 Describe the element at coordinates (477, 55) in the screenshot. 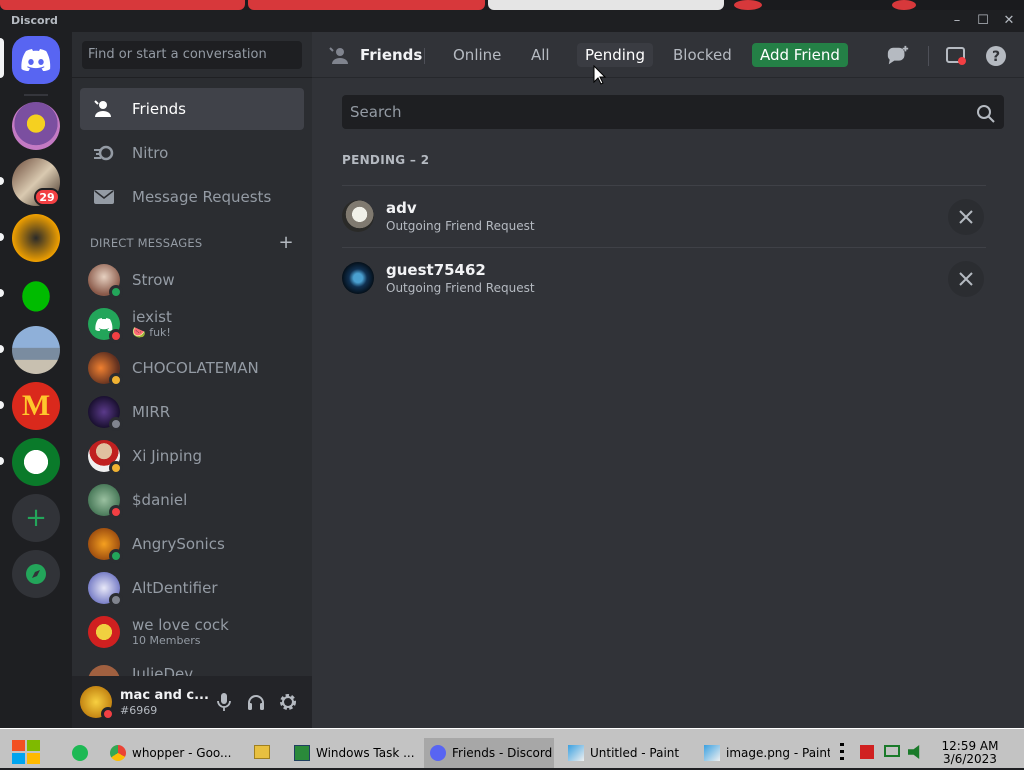

I see `tab-online: Online` at that location.